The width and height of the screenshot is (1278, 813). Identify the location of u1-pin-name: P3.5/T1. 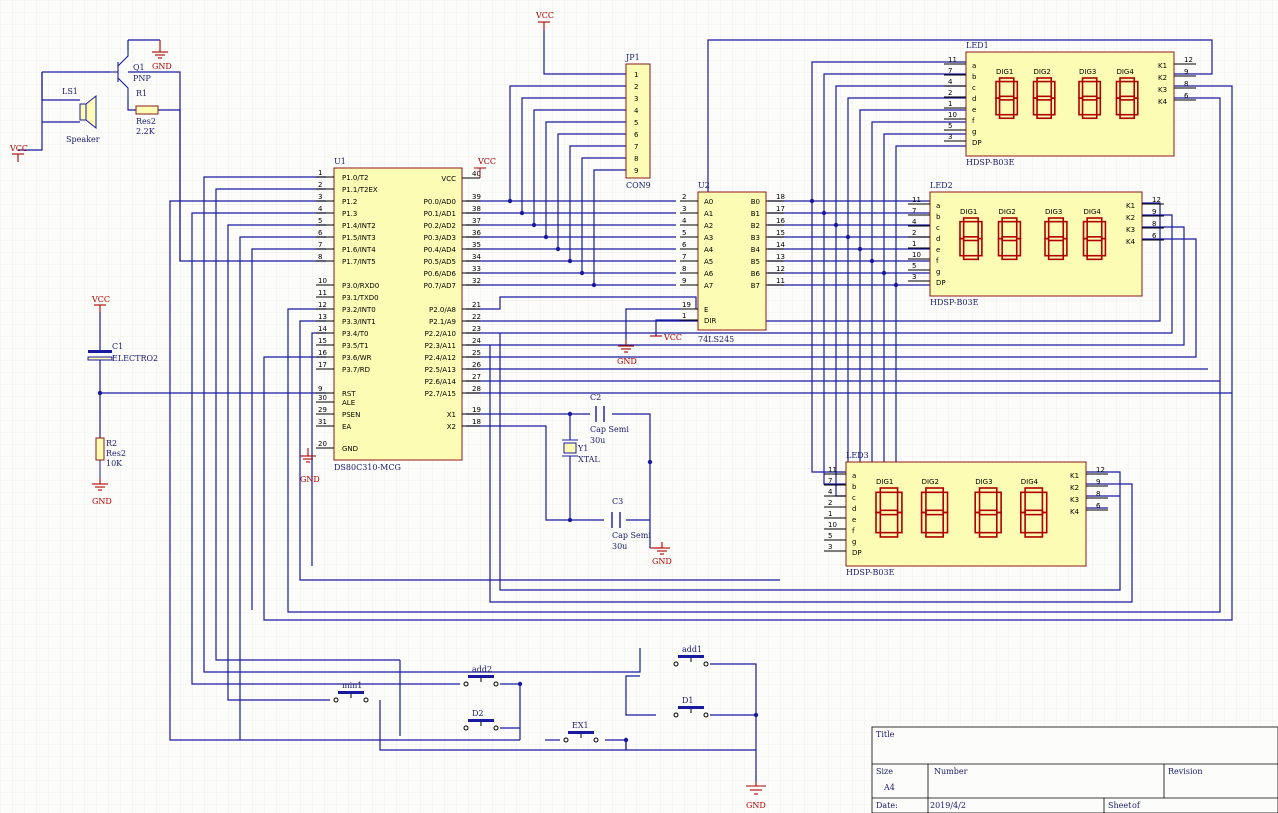
(355, 346).